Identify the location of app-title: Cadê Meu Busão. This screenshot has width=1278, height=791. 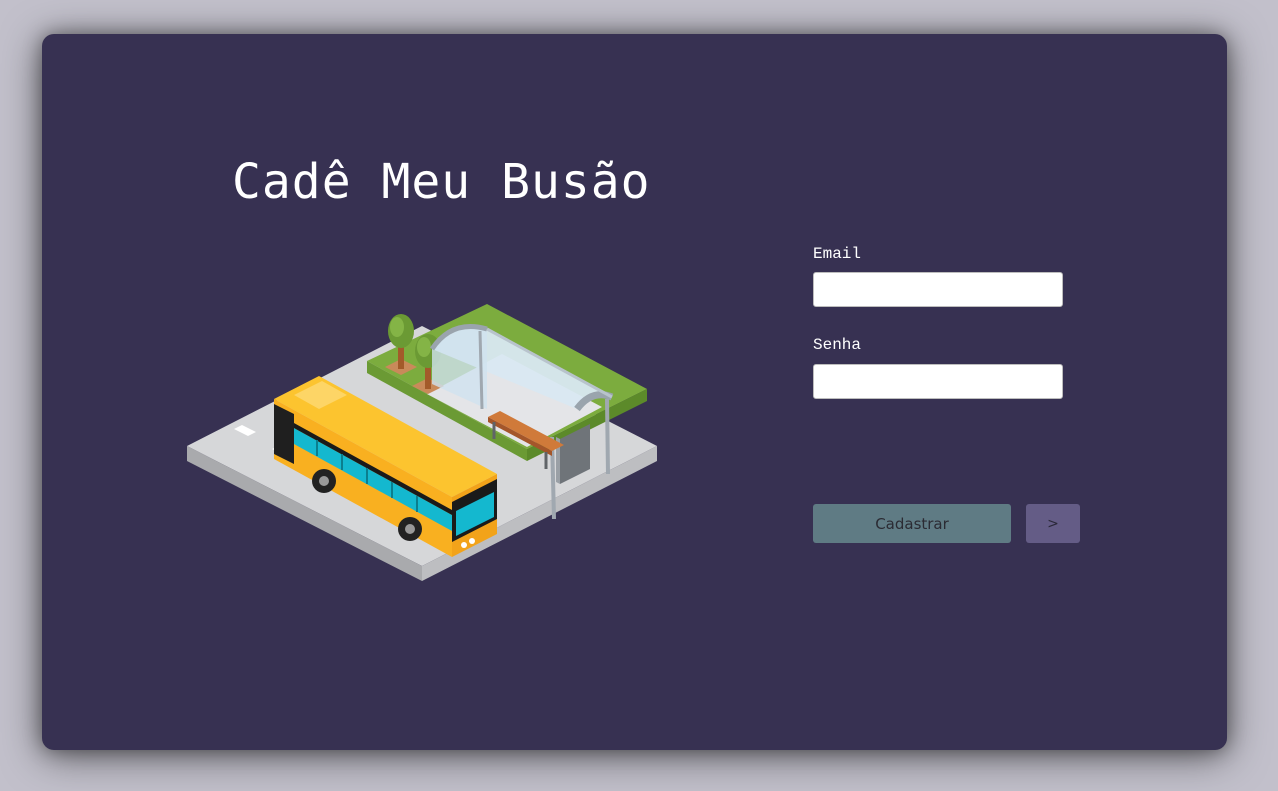
(441, 182).